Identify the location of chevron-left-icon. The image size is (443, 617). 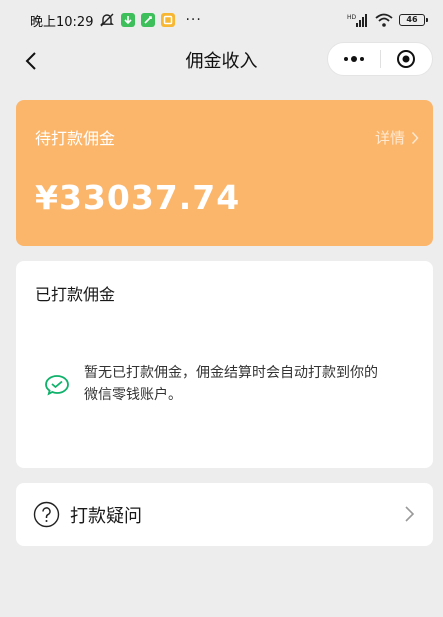
(30, 61).